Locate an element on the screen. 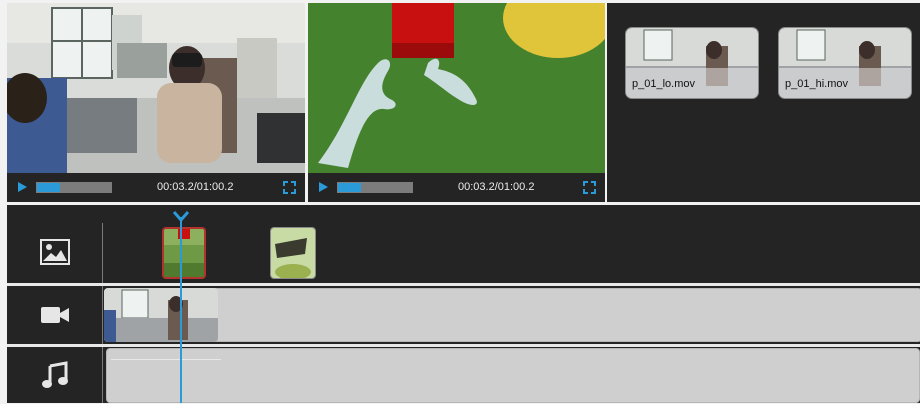 The image size is (920, 404). image-icon is located at coordinates (54, 252).